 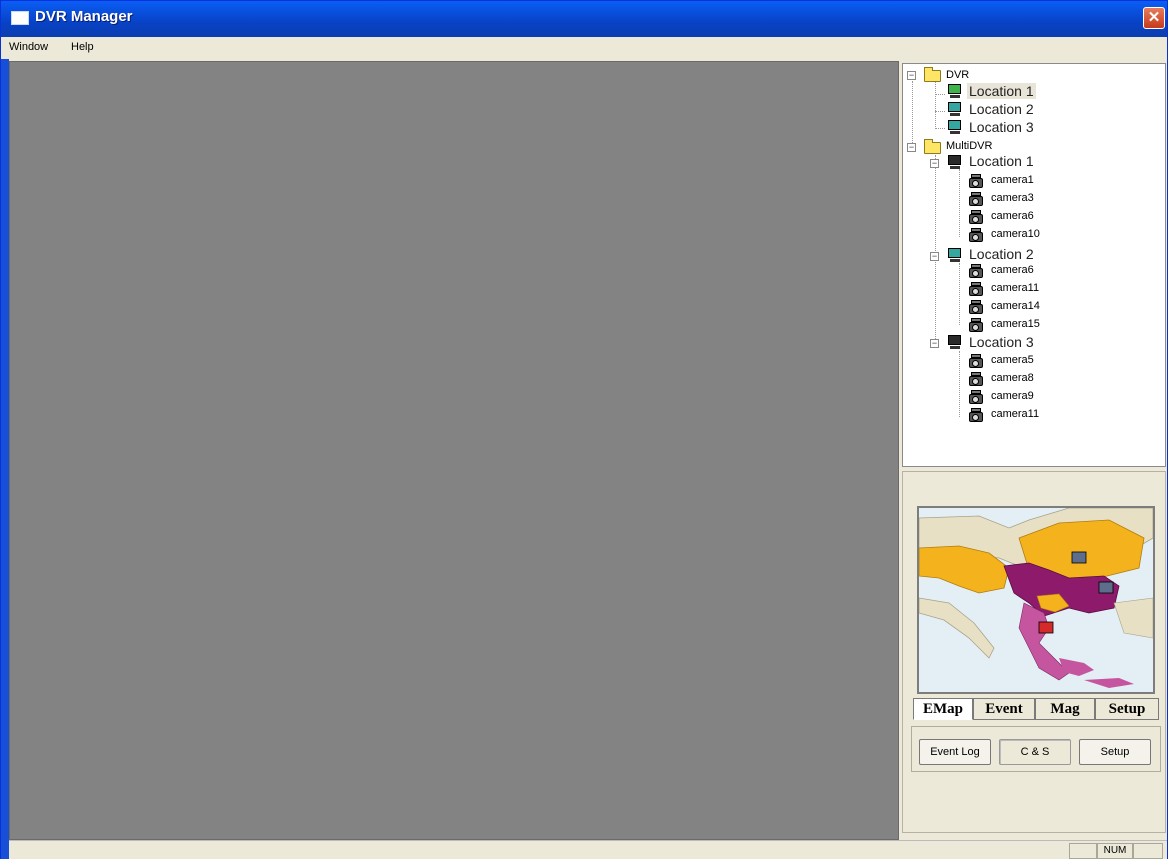 I want to click on cs-button: C & S, so click(x=1035, y=752).